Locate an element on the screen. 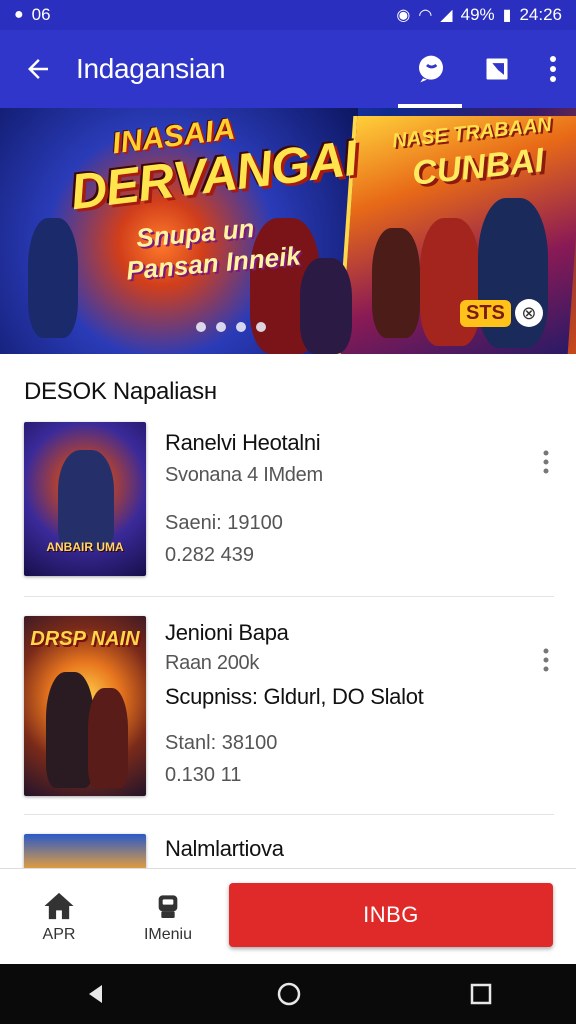 This screenshot has height=1024, width=576. chat-button is located at coordinates (431, 69).